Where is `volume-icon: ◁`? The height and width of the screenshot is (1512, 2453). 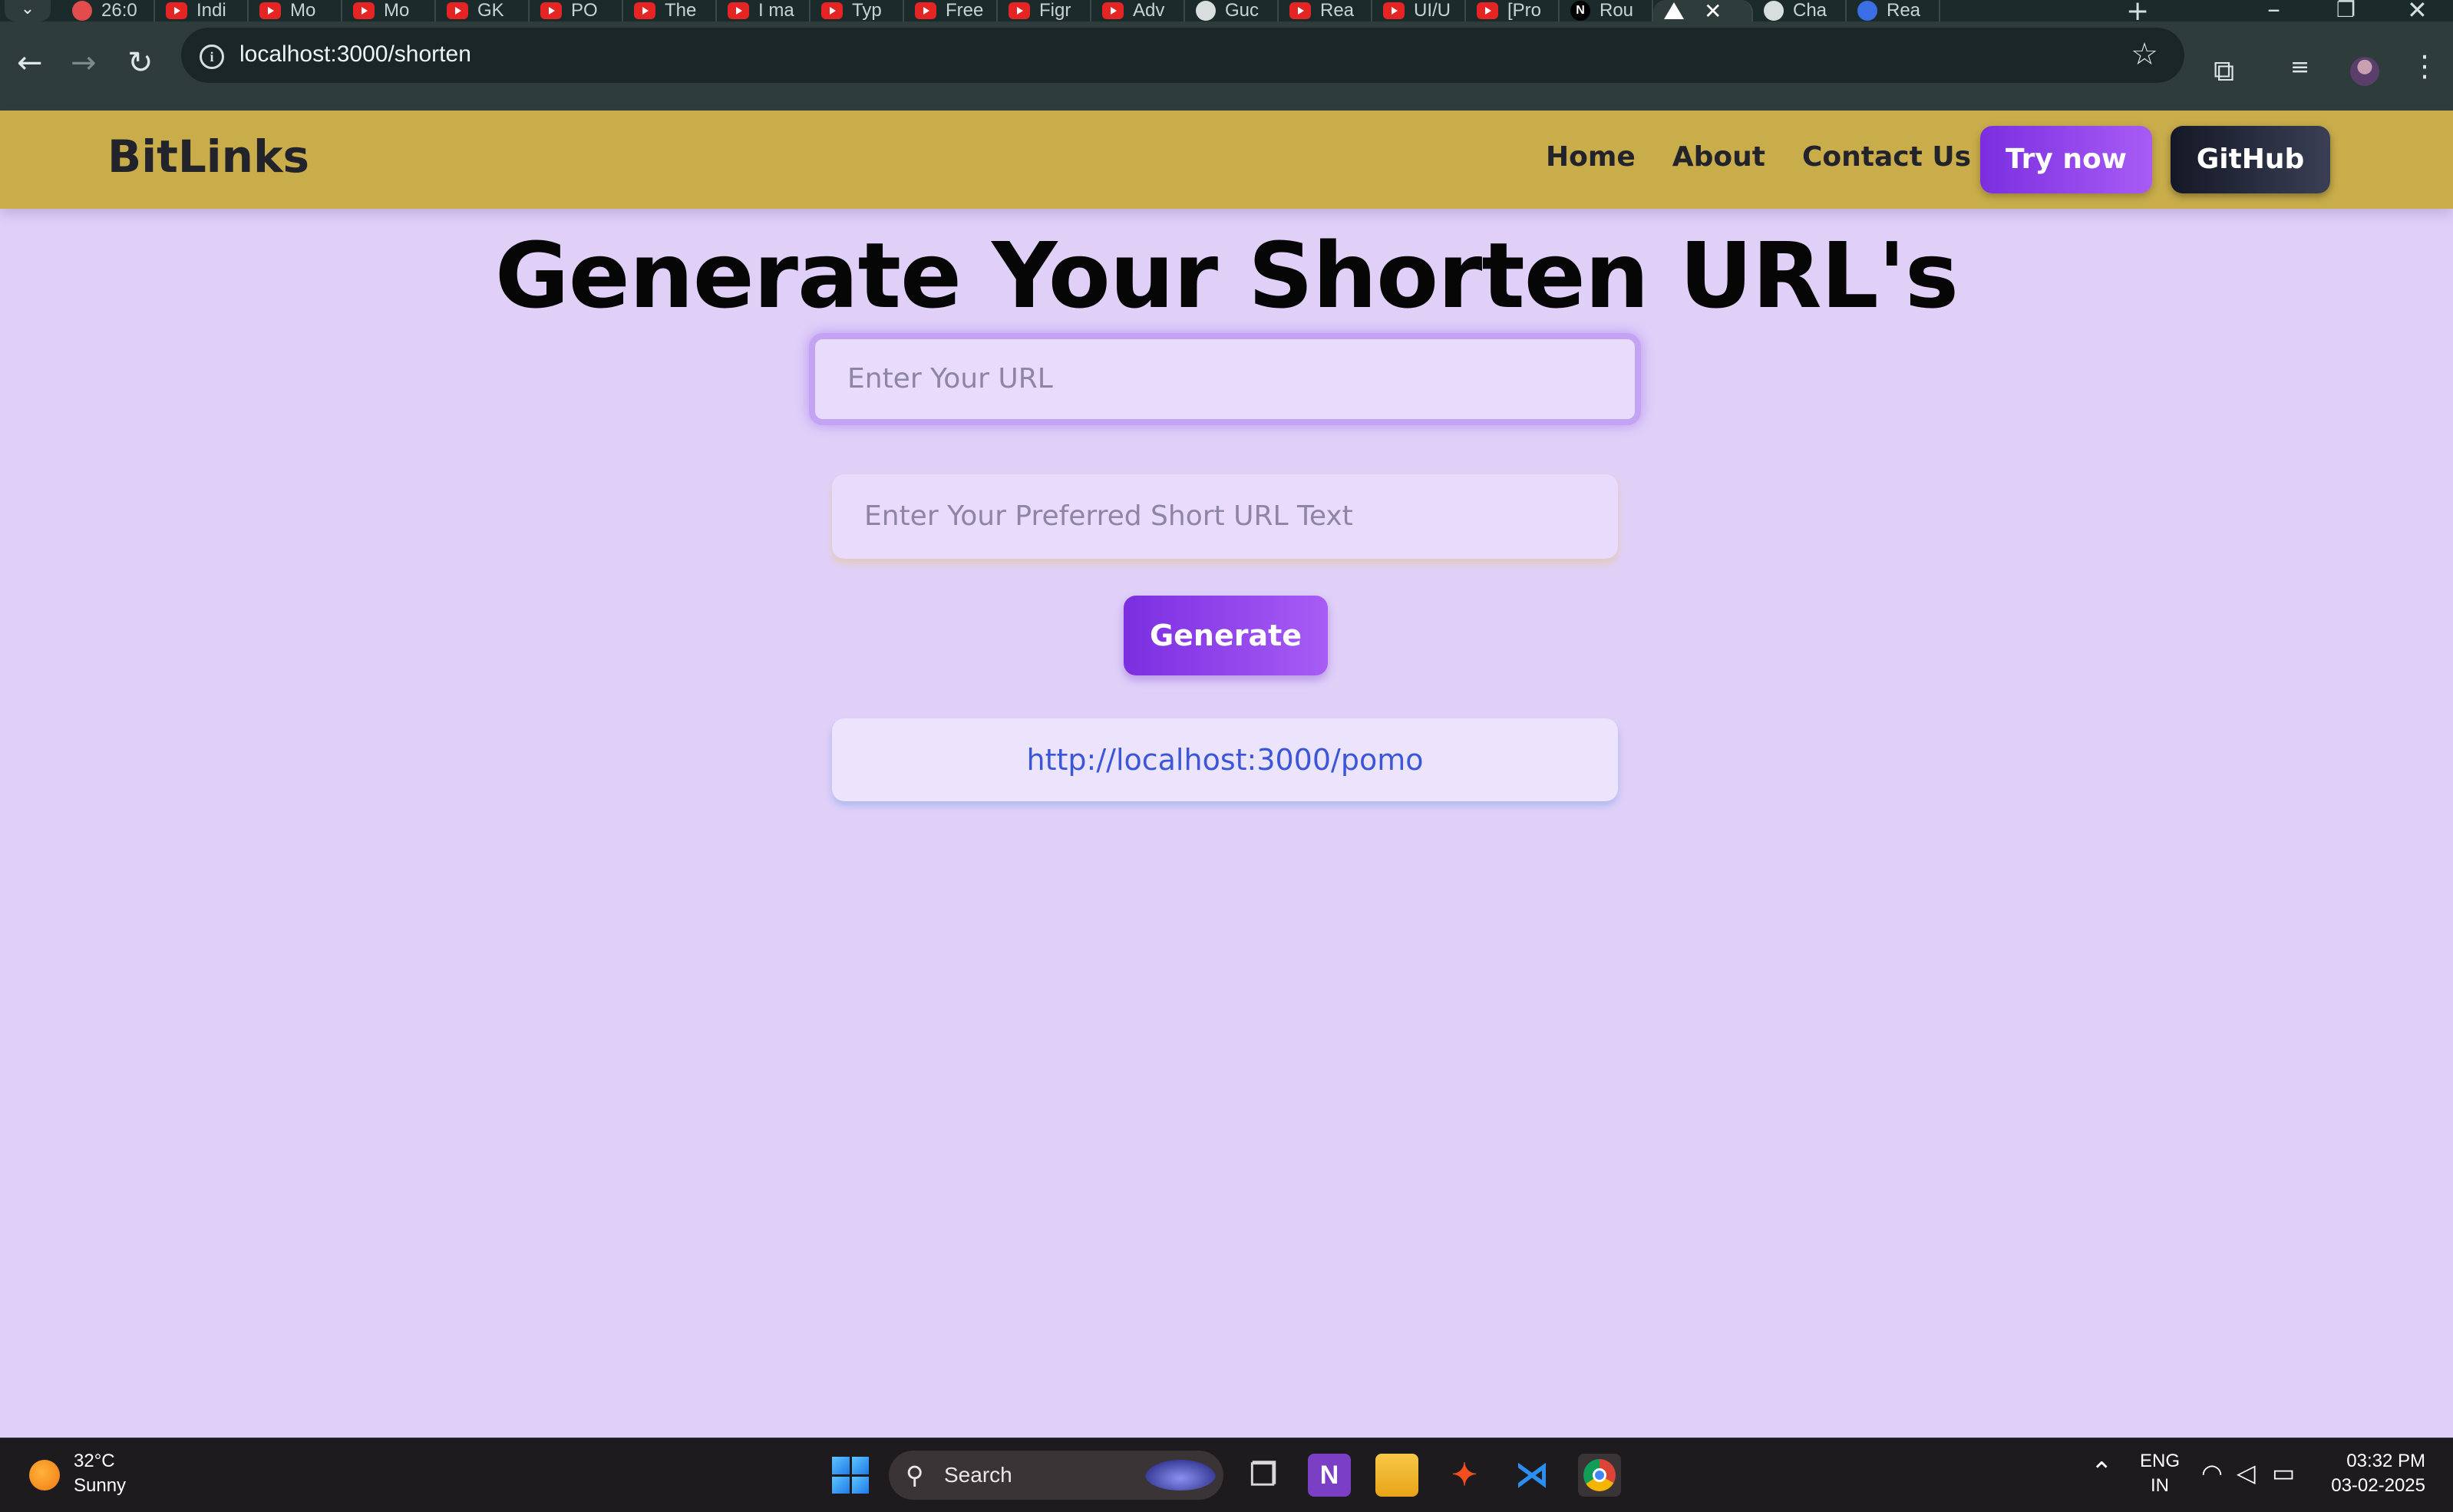
volume-icon: ◁ is located at coordinates (2246, 1473).